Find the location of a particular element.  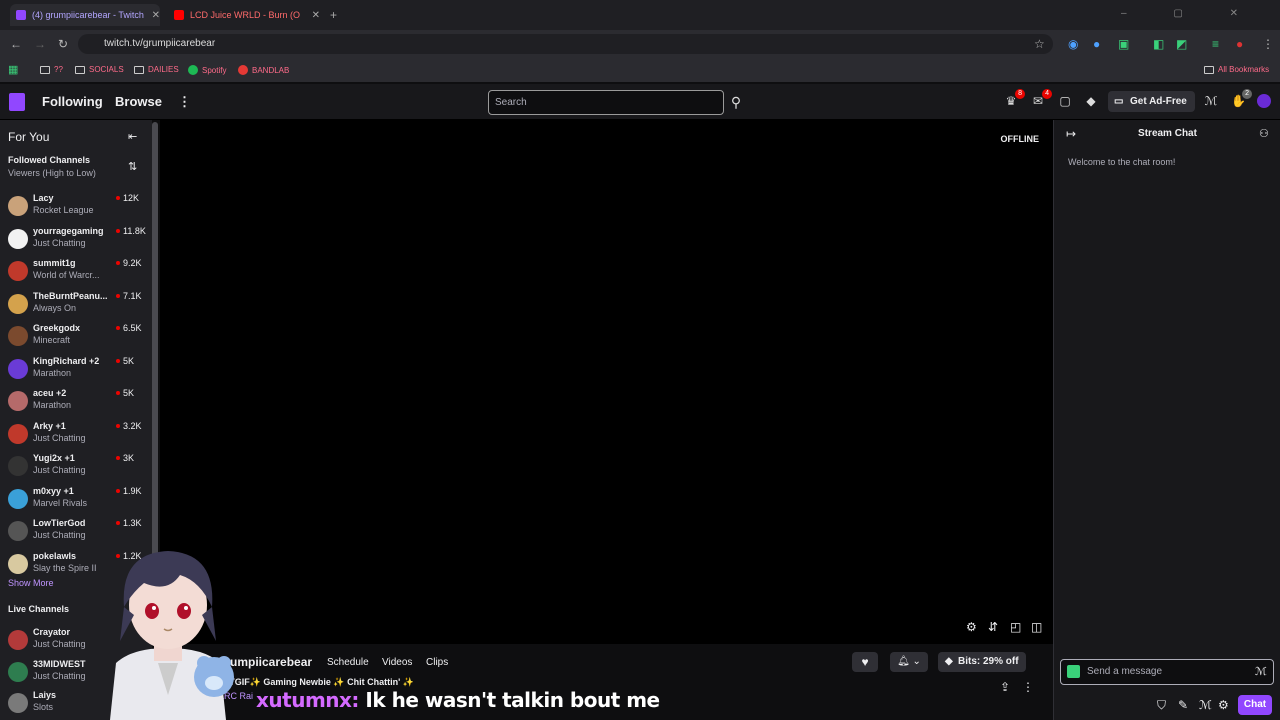

live-channels-heading: Live Channels is located at coordinates (39, 609).